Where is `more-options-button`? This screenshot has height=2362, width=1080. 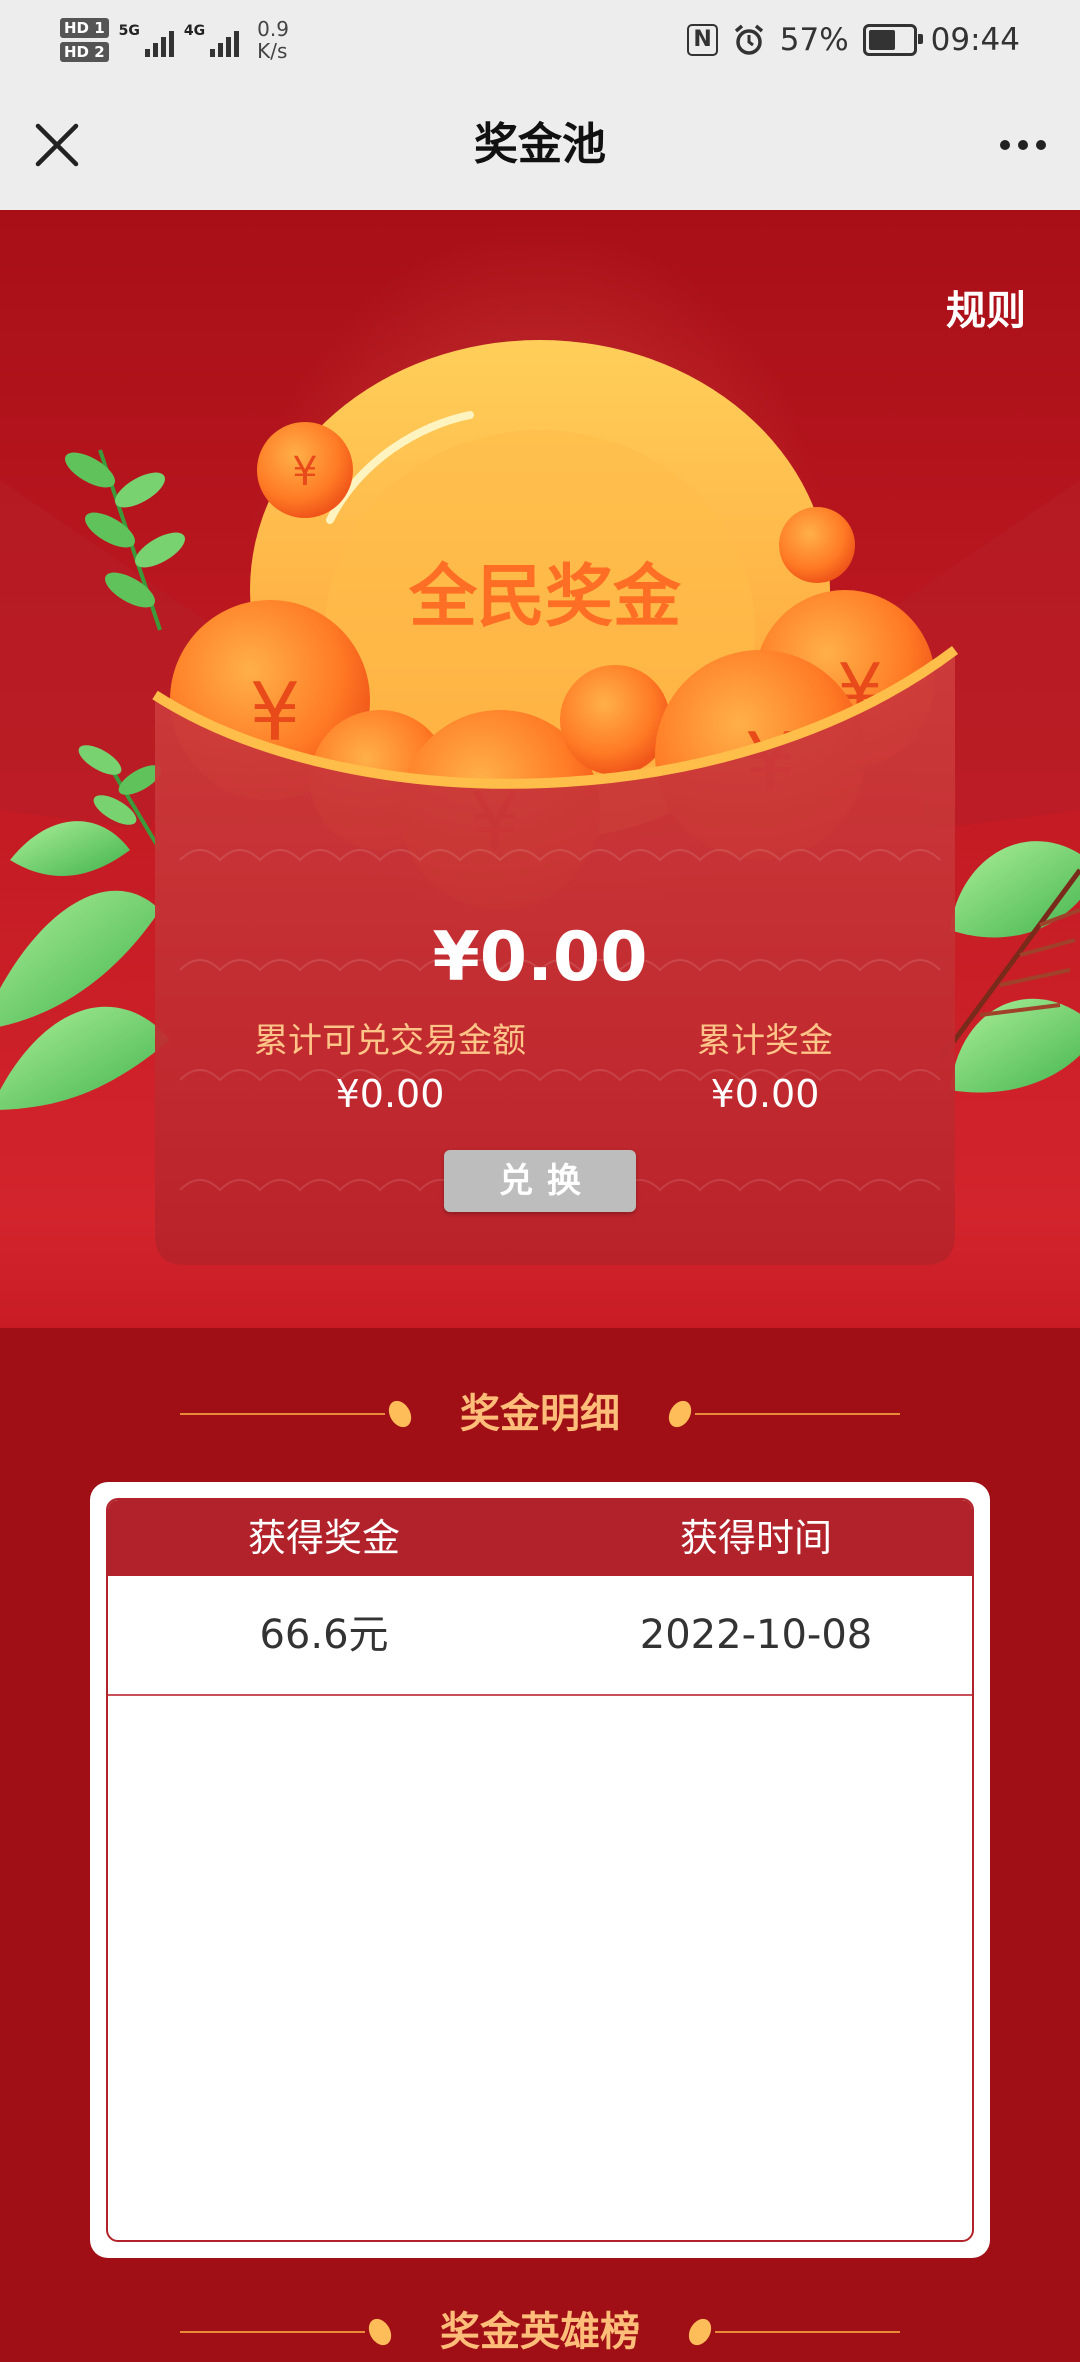
more-options-button is located at coordinates (1023, 145).